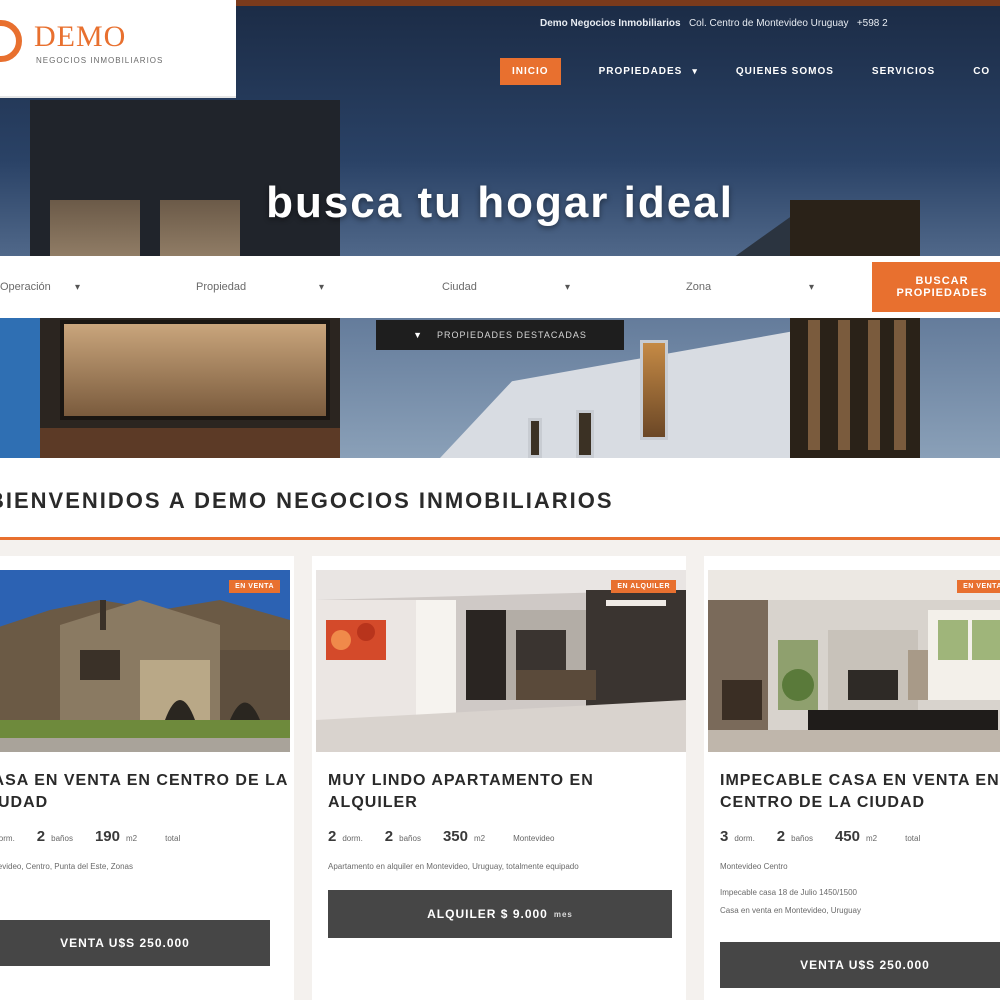 This screenshot has height=1000, width=1000. What do you see at coordinates (823, 802) in the screenshot?
I see `listing-title-line: CENTRO DE LA CIUDAD` at bounding box center [823, 802].